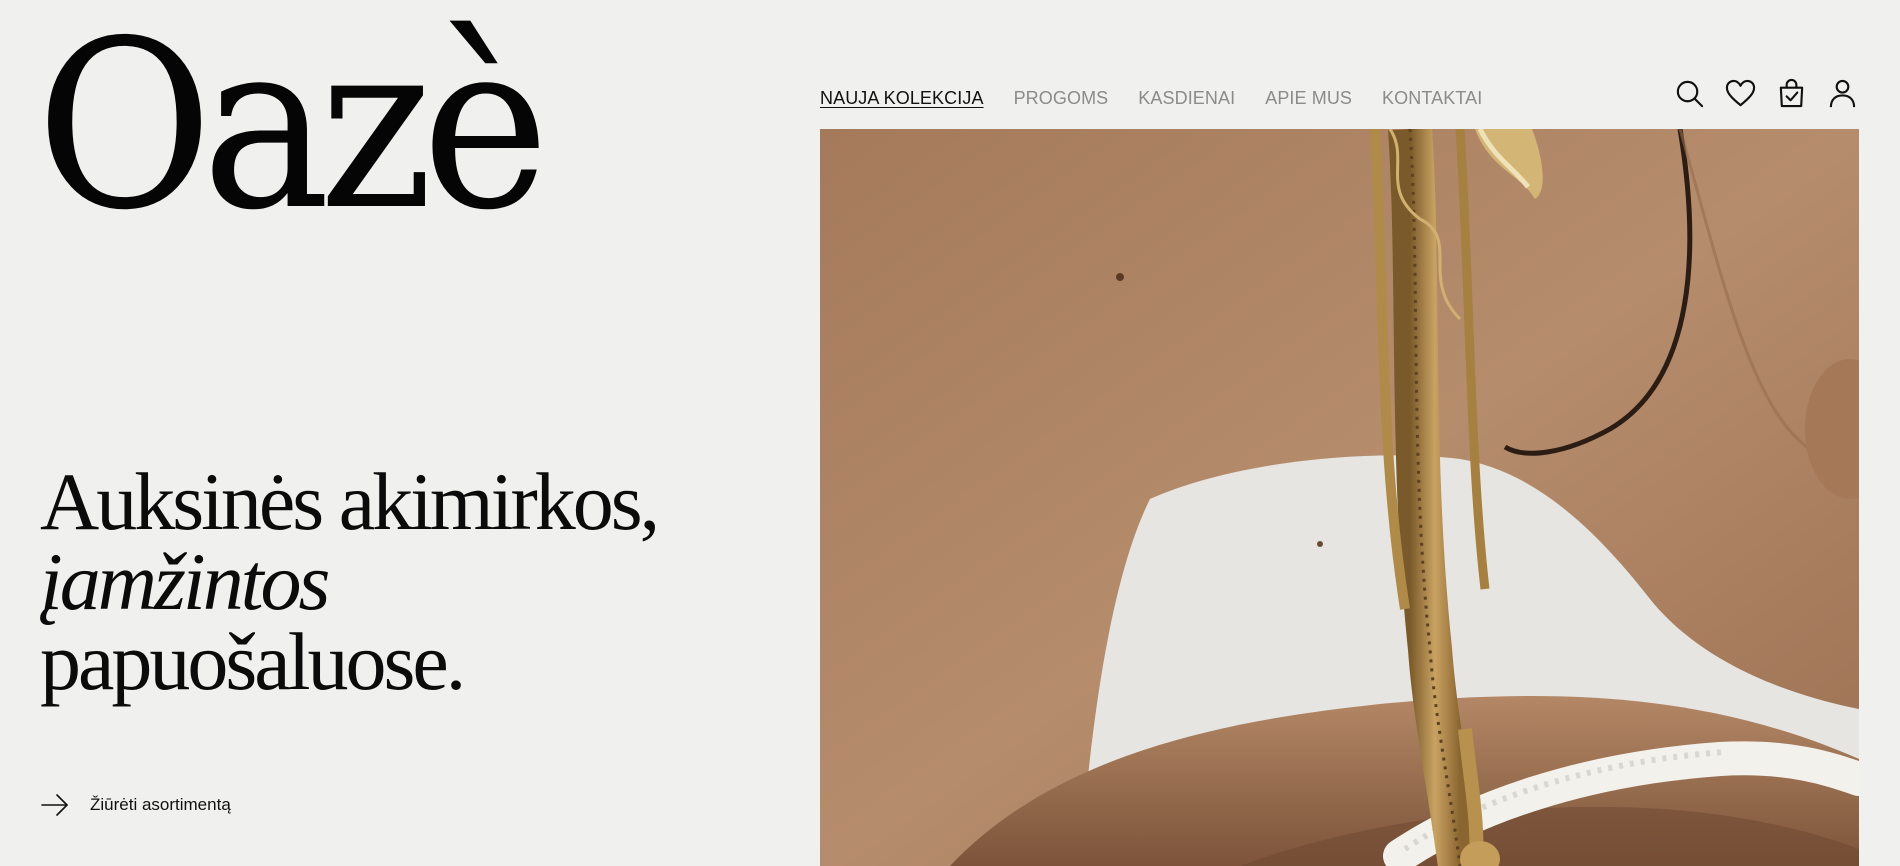 Image resolution: width=1900 pixels, height=866 pixels. What do you see at coordinates (185, 581) in the screenshot?
I see `hero-headline-line-2: įamžintos` at bounding box center [185, 581].